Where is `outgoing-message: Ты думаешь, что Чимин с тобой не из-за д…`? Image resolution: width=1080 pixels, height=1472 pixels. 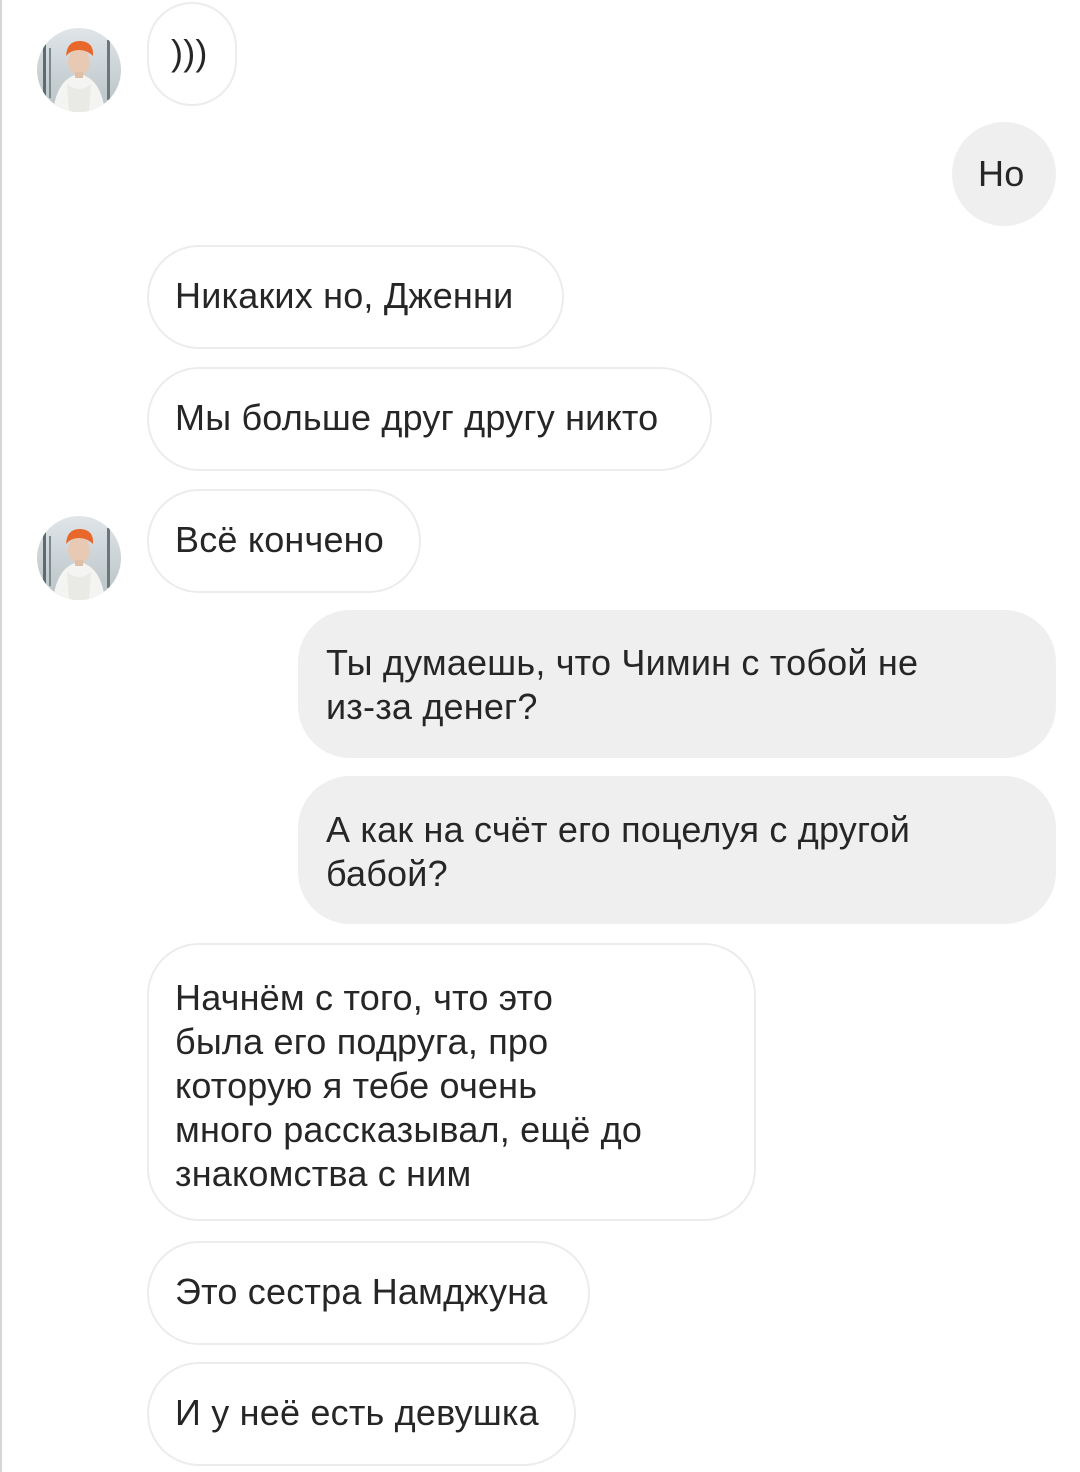 outgoing-message: Ты думаешь, что Чимин с тобой не из-за д… is located at coordinates (677, 684).